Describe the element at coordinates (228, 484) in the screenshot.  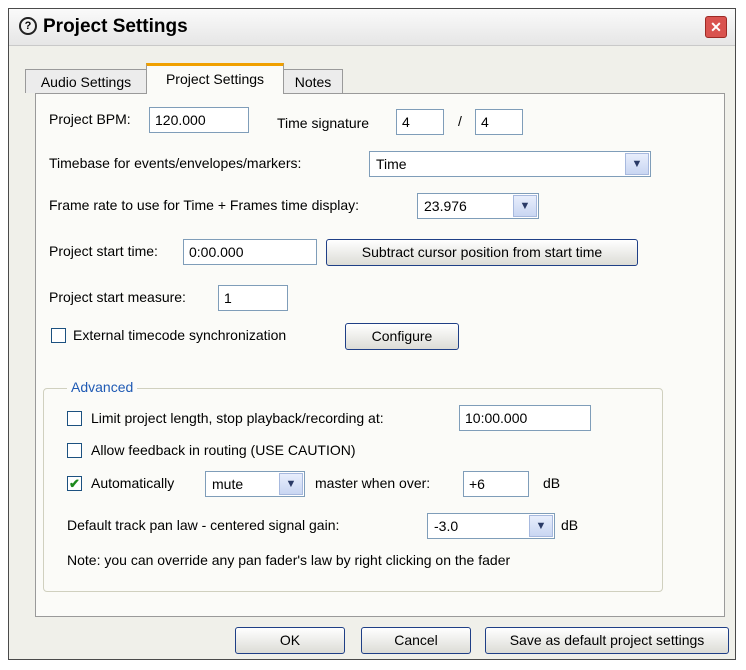
I see `auto-action-selected-value: mute` at that location.